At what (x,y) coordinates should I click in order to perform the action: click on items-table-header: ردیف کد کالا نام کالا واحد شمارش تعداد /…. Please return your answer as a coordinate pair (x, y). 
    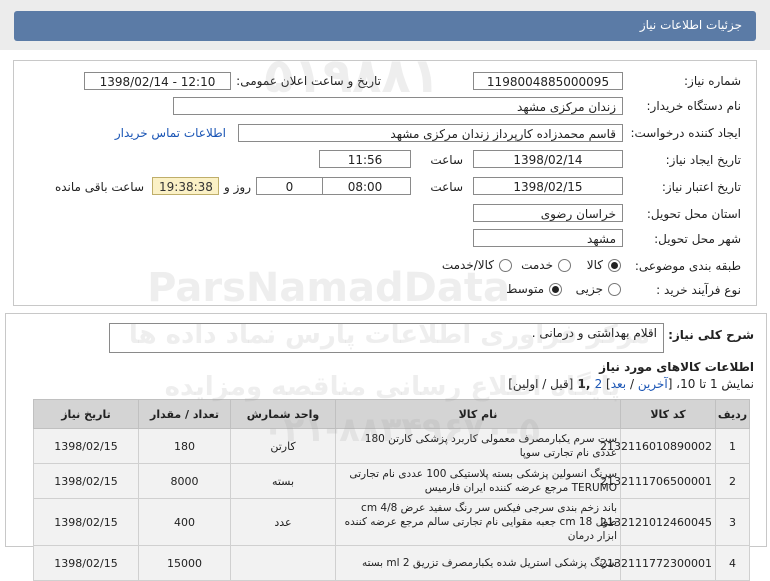
    Looking at the image, I should click on (391, 414).